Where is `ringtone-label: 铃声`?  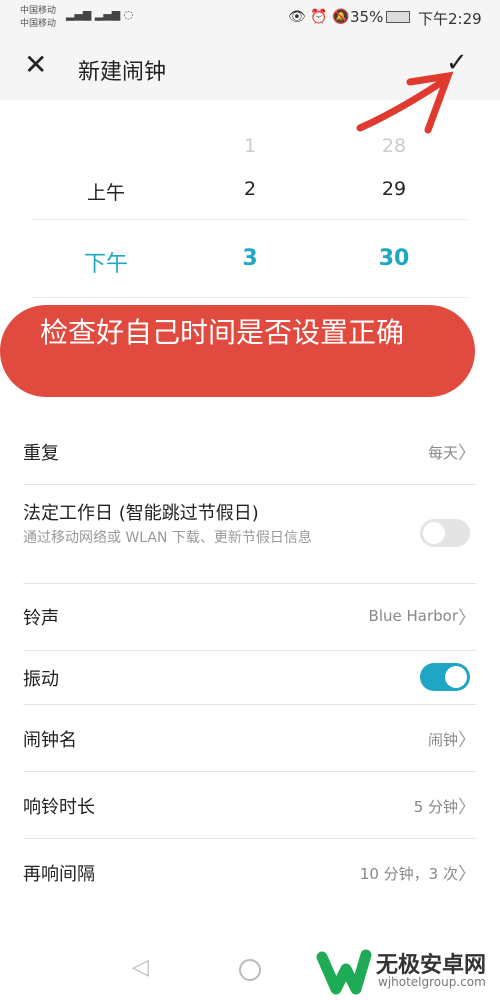
ringtone-label: 铃声 is located at coordinates (41, 618).